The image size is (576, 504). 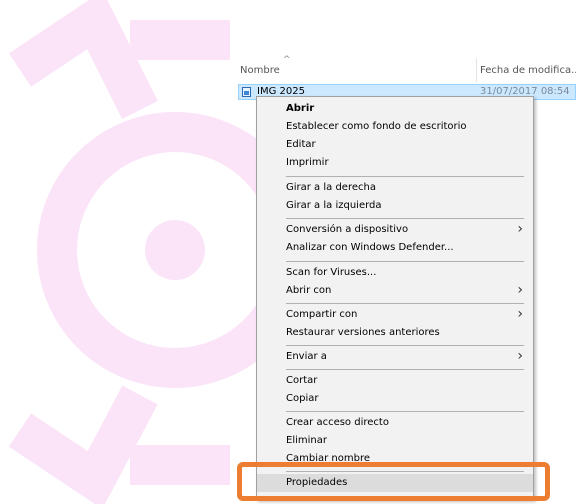 What do you see at coordinates (322, 314) in the screenshot?
I see `menu-item-label: Compartir con` at bounding box center [322, 314].